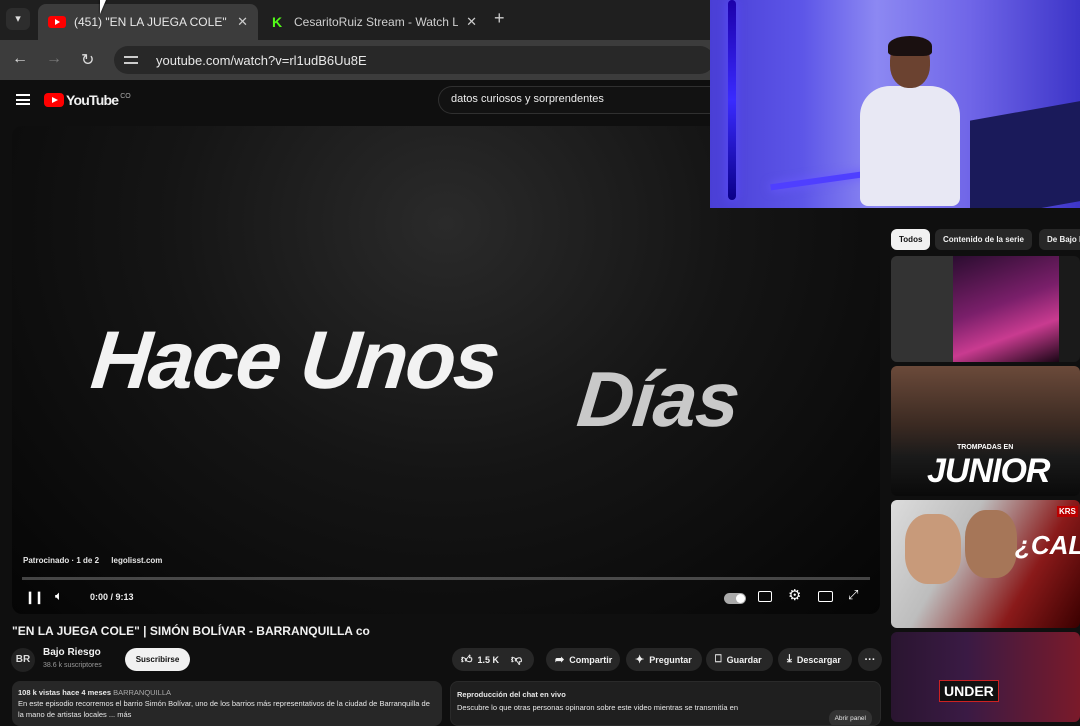 The height and width of the screenshot is (726, 1080). What do you see at coordinates (591, 659) in the screenshot?
I see `share-label: Compartir` at bounding box center [591, 659].